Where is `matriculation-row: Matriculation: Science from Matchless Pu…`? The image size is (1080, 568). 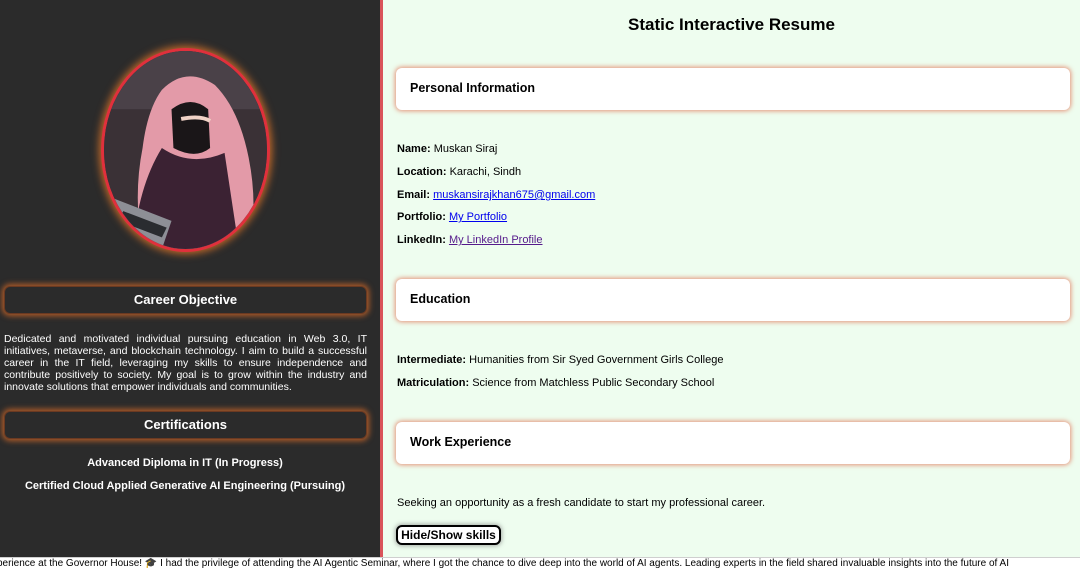 matriculation-row: Matriculation: Science from Matchless Pu… is located at coordinates (555, 383).